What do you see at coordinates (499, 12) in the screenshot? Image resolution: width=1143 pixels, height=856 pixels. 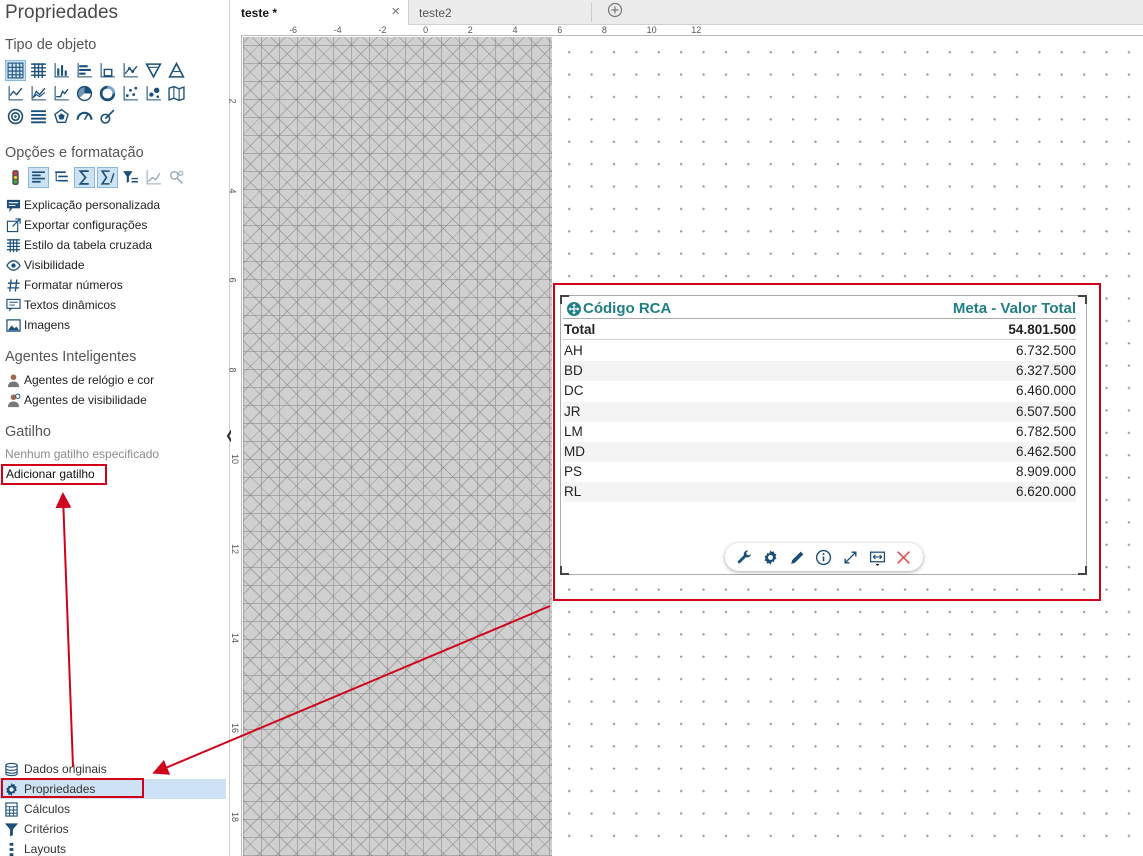 I see `tab-teste2: teste2` at bounding box center [499, 12].